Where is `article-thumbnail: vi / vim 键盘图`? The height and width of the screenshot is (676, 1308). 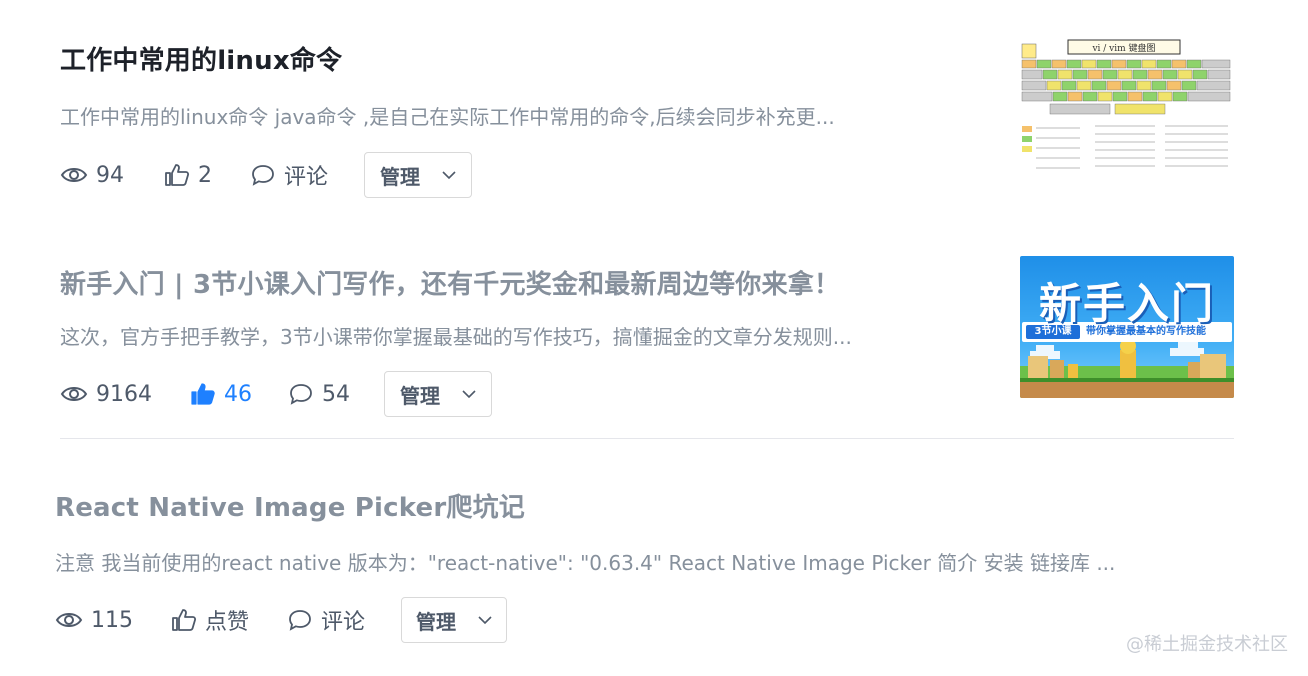 article-thumbnail: vi / vim 键盘图 is located at coordinates (1127, 108).